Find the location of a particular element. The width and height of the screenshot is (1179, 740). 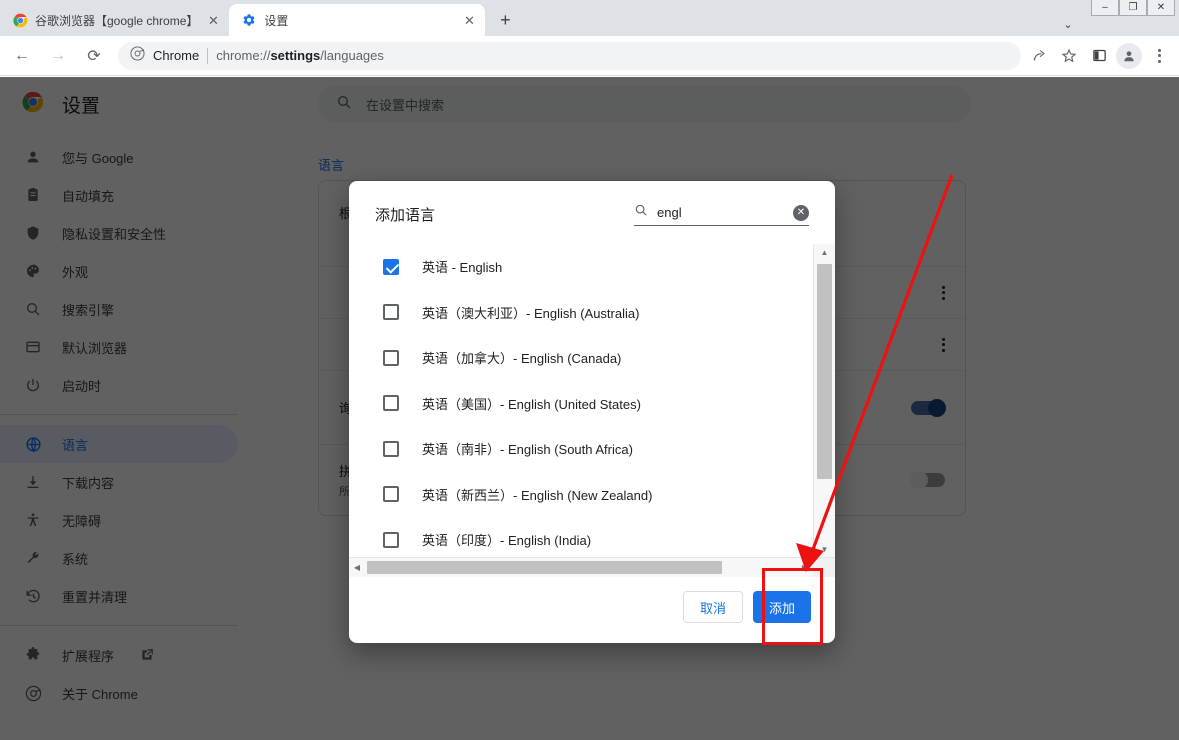

maximize-button: ❐ is located at coordinates (1133, 8).